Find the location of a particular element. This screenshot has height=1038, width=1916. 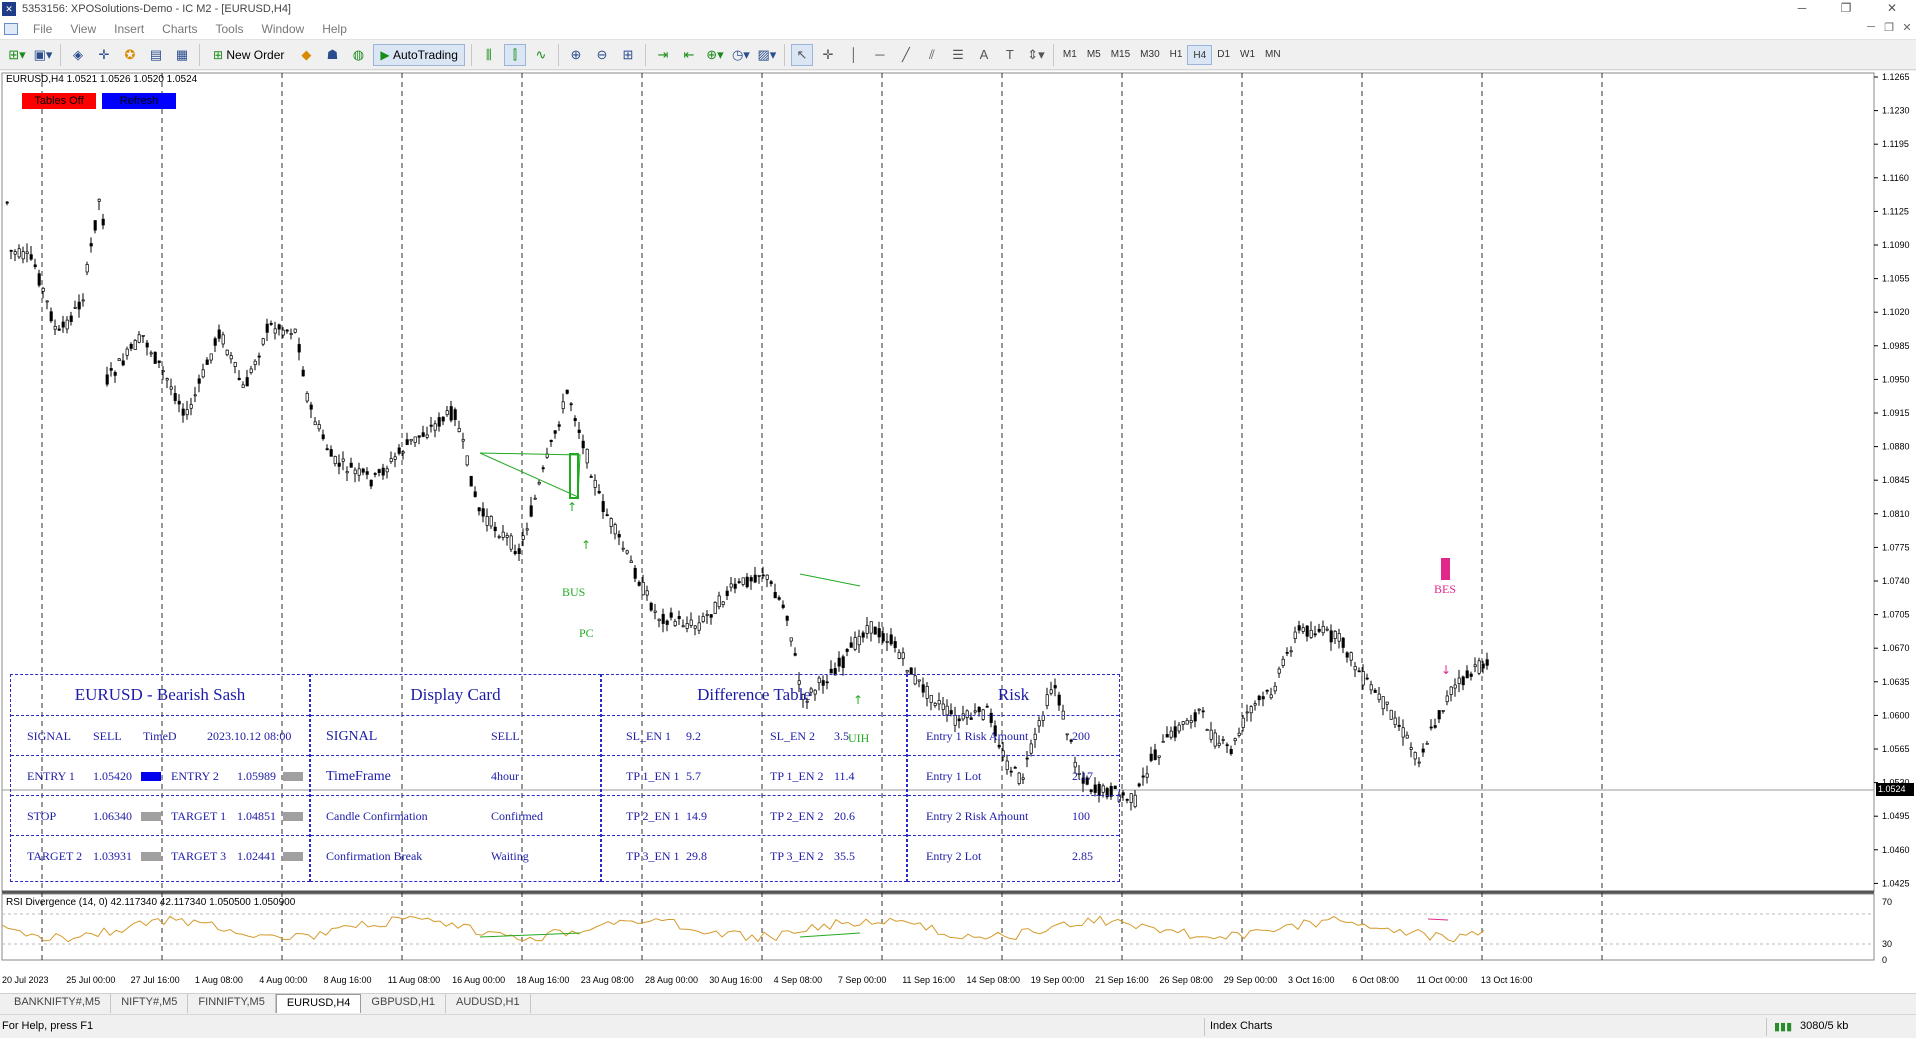

trendline-icon: ╱ is located at coordinates (906, 55).